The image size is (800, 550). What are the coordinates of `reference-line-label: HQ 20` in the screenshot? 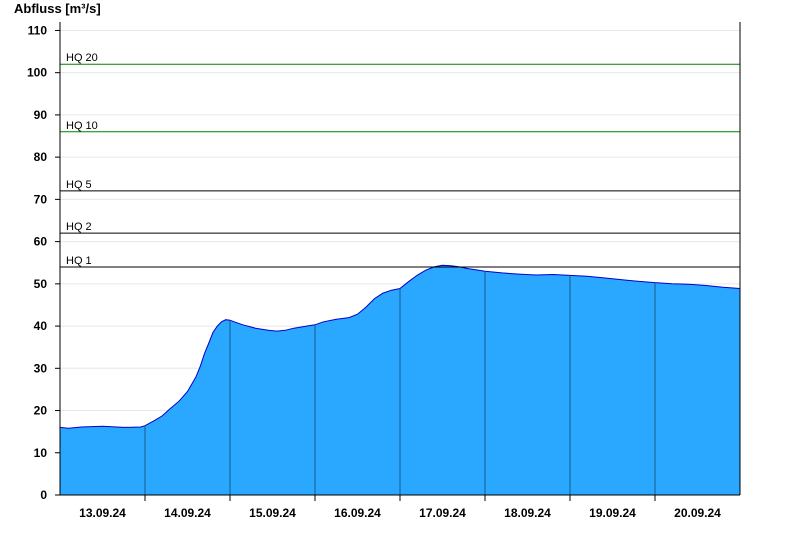 It's located at (82, 58).